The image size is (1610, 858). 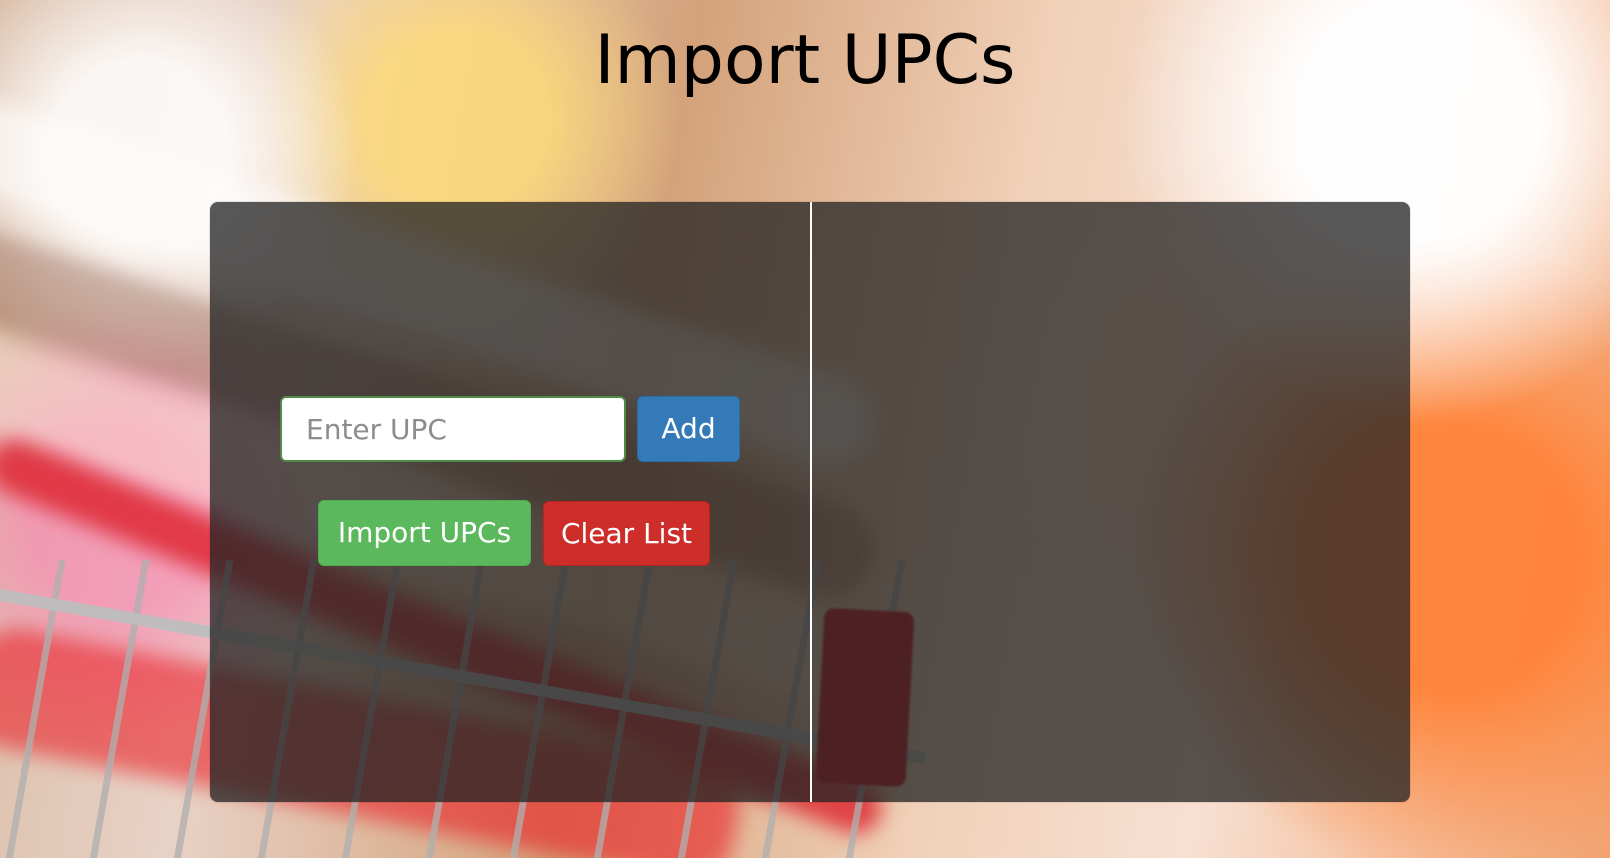 I want to click on page-title: Import UPCs, so click(x=805, y=60).